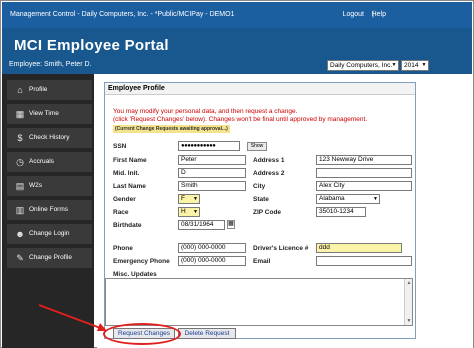  What do you see at coordinates (49, 90) in the screenshot?
I see `sidebar-item-profile: ⌂ Profile` at bounding box center [49, 90].